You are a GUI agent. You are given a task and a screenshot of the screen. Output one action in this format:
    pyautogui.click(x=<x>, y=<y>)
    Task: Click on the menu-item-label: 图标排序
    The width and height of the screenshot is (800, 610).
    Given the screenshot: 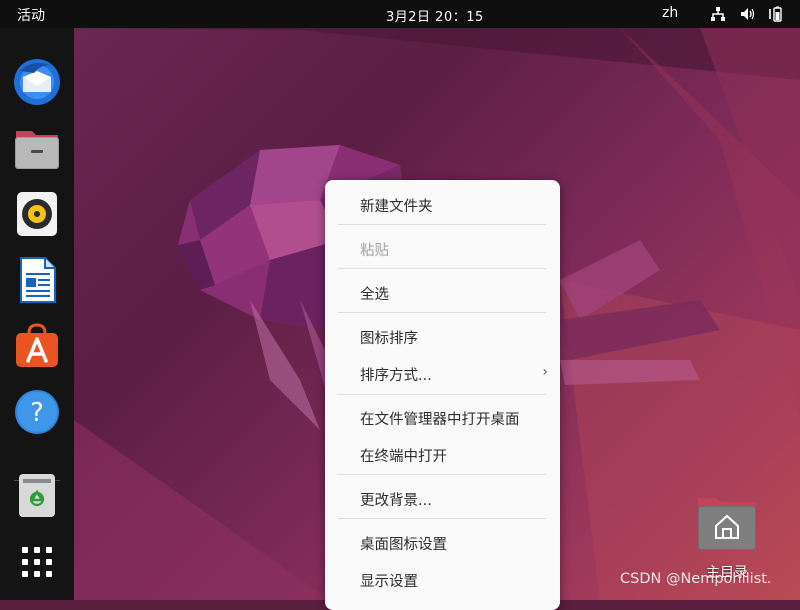 What is the action you would take?
    pyautogui.click(x=389, y=339)
    